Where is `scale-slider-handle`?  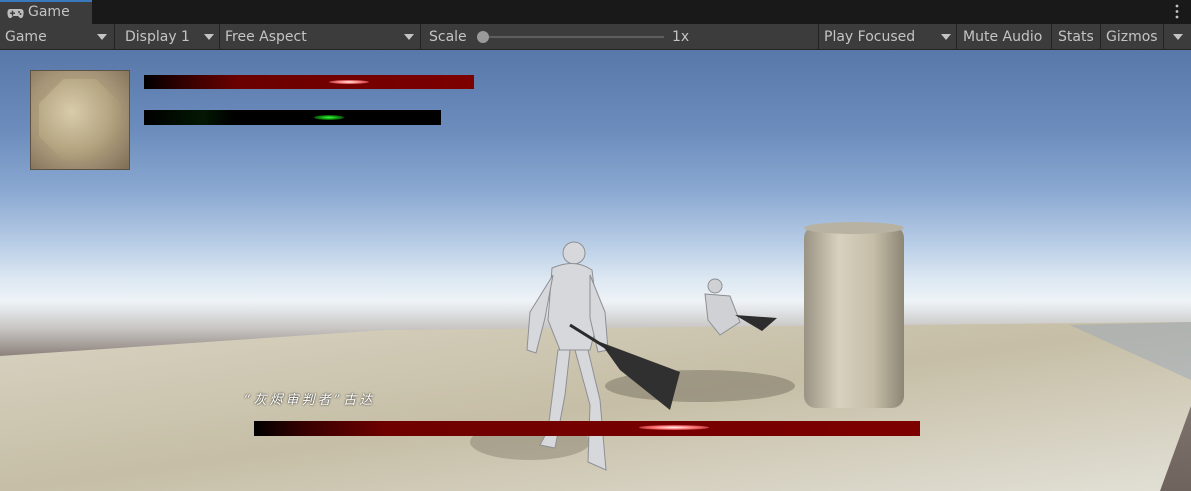
scale-slider-handle is located at coordinates (483, 37).